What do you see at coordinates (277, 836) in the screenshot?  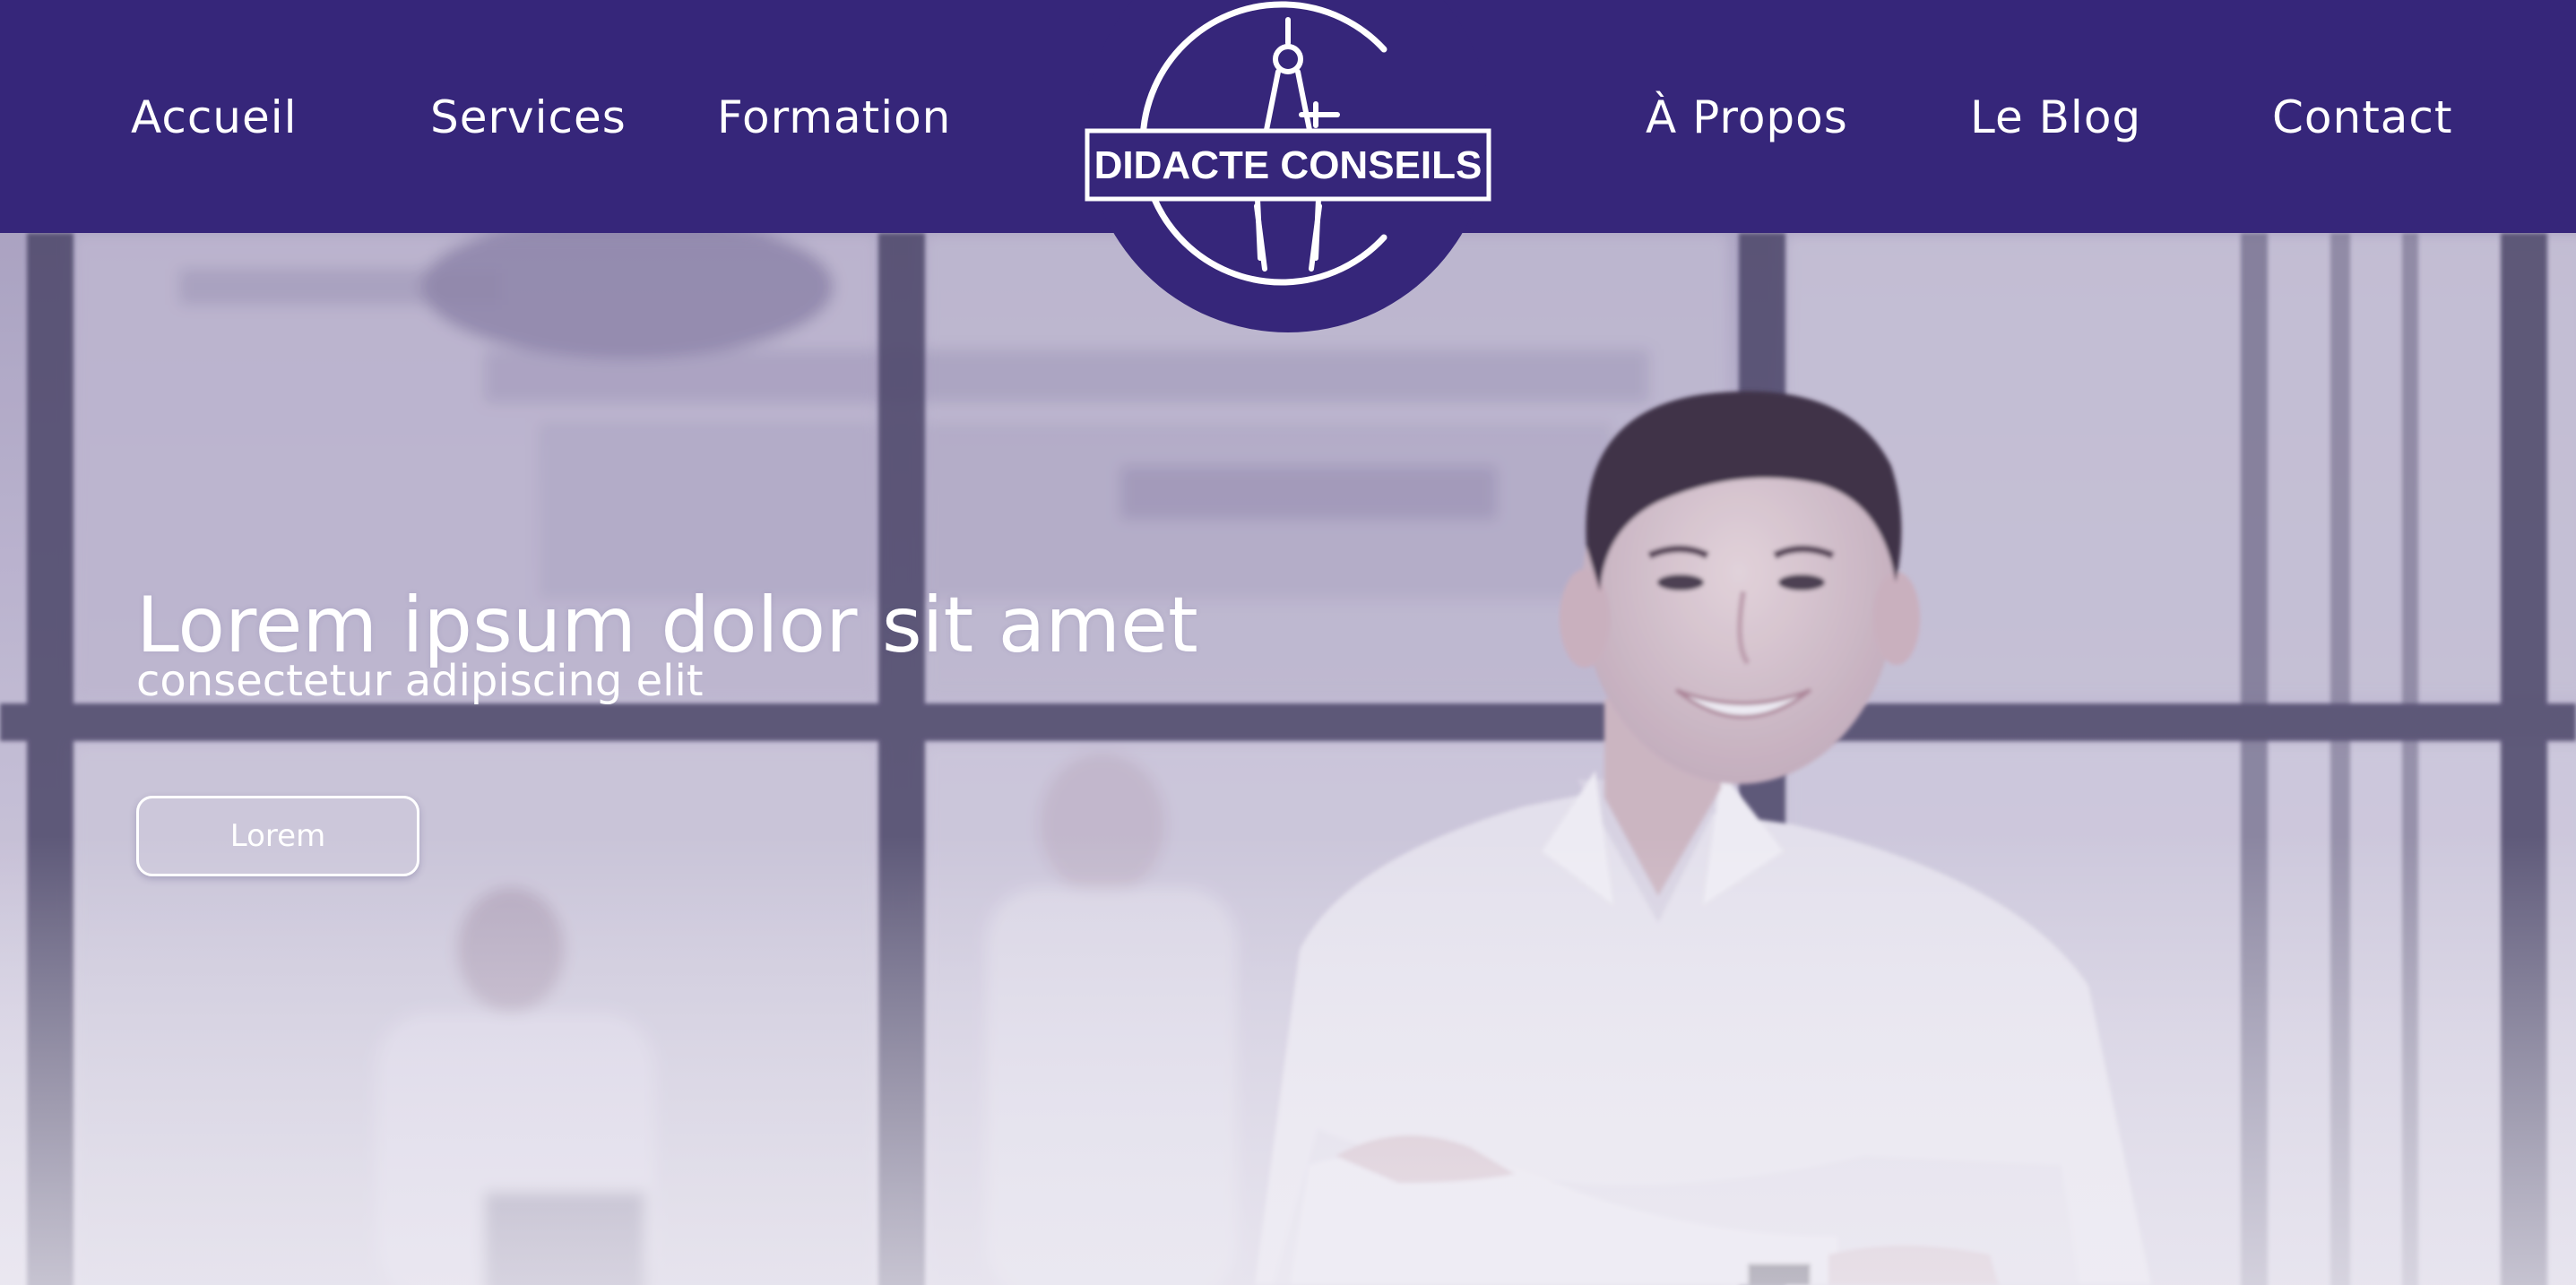 I see `hero-cta-button: Lorem` at bounding box center [277, 836].